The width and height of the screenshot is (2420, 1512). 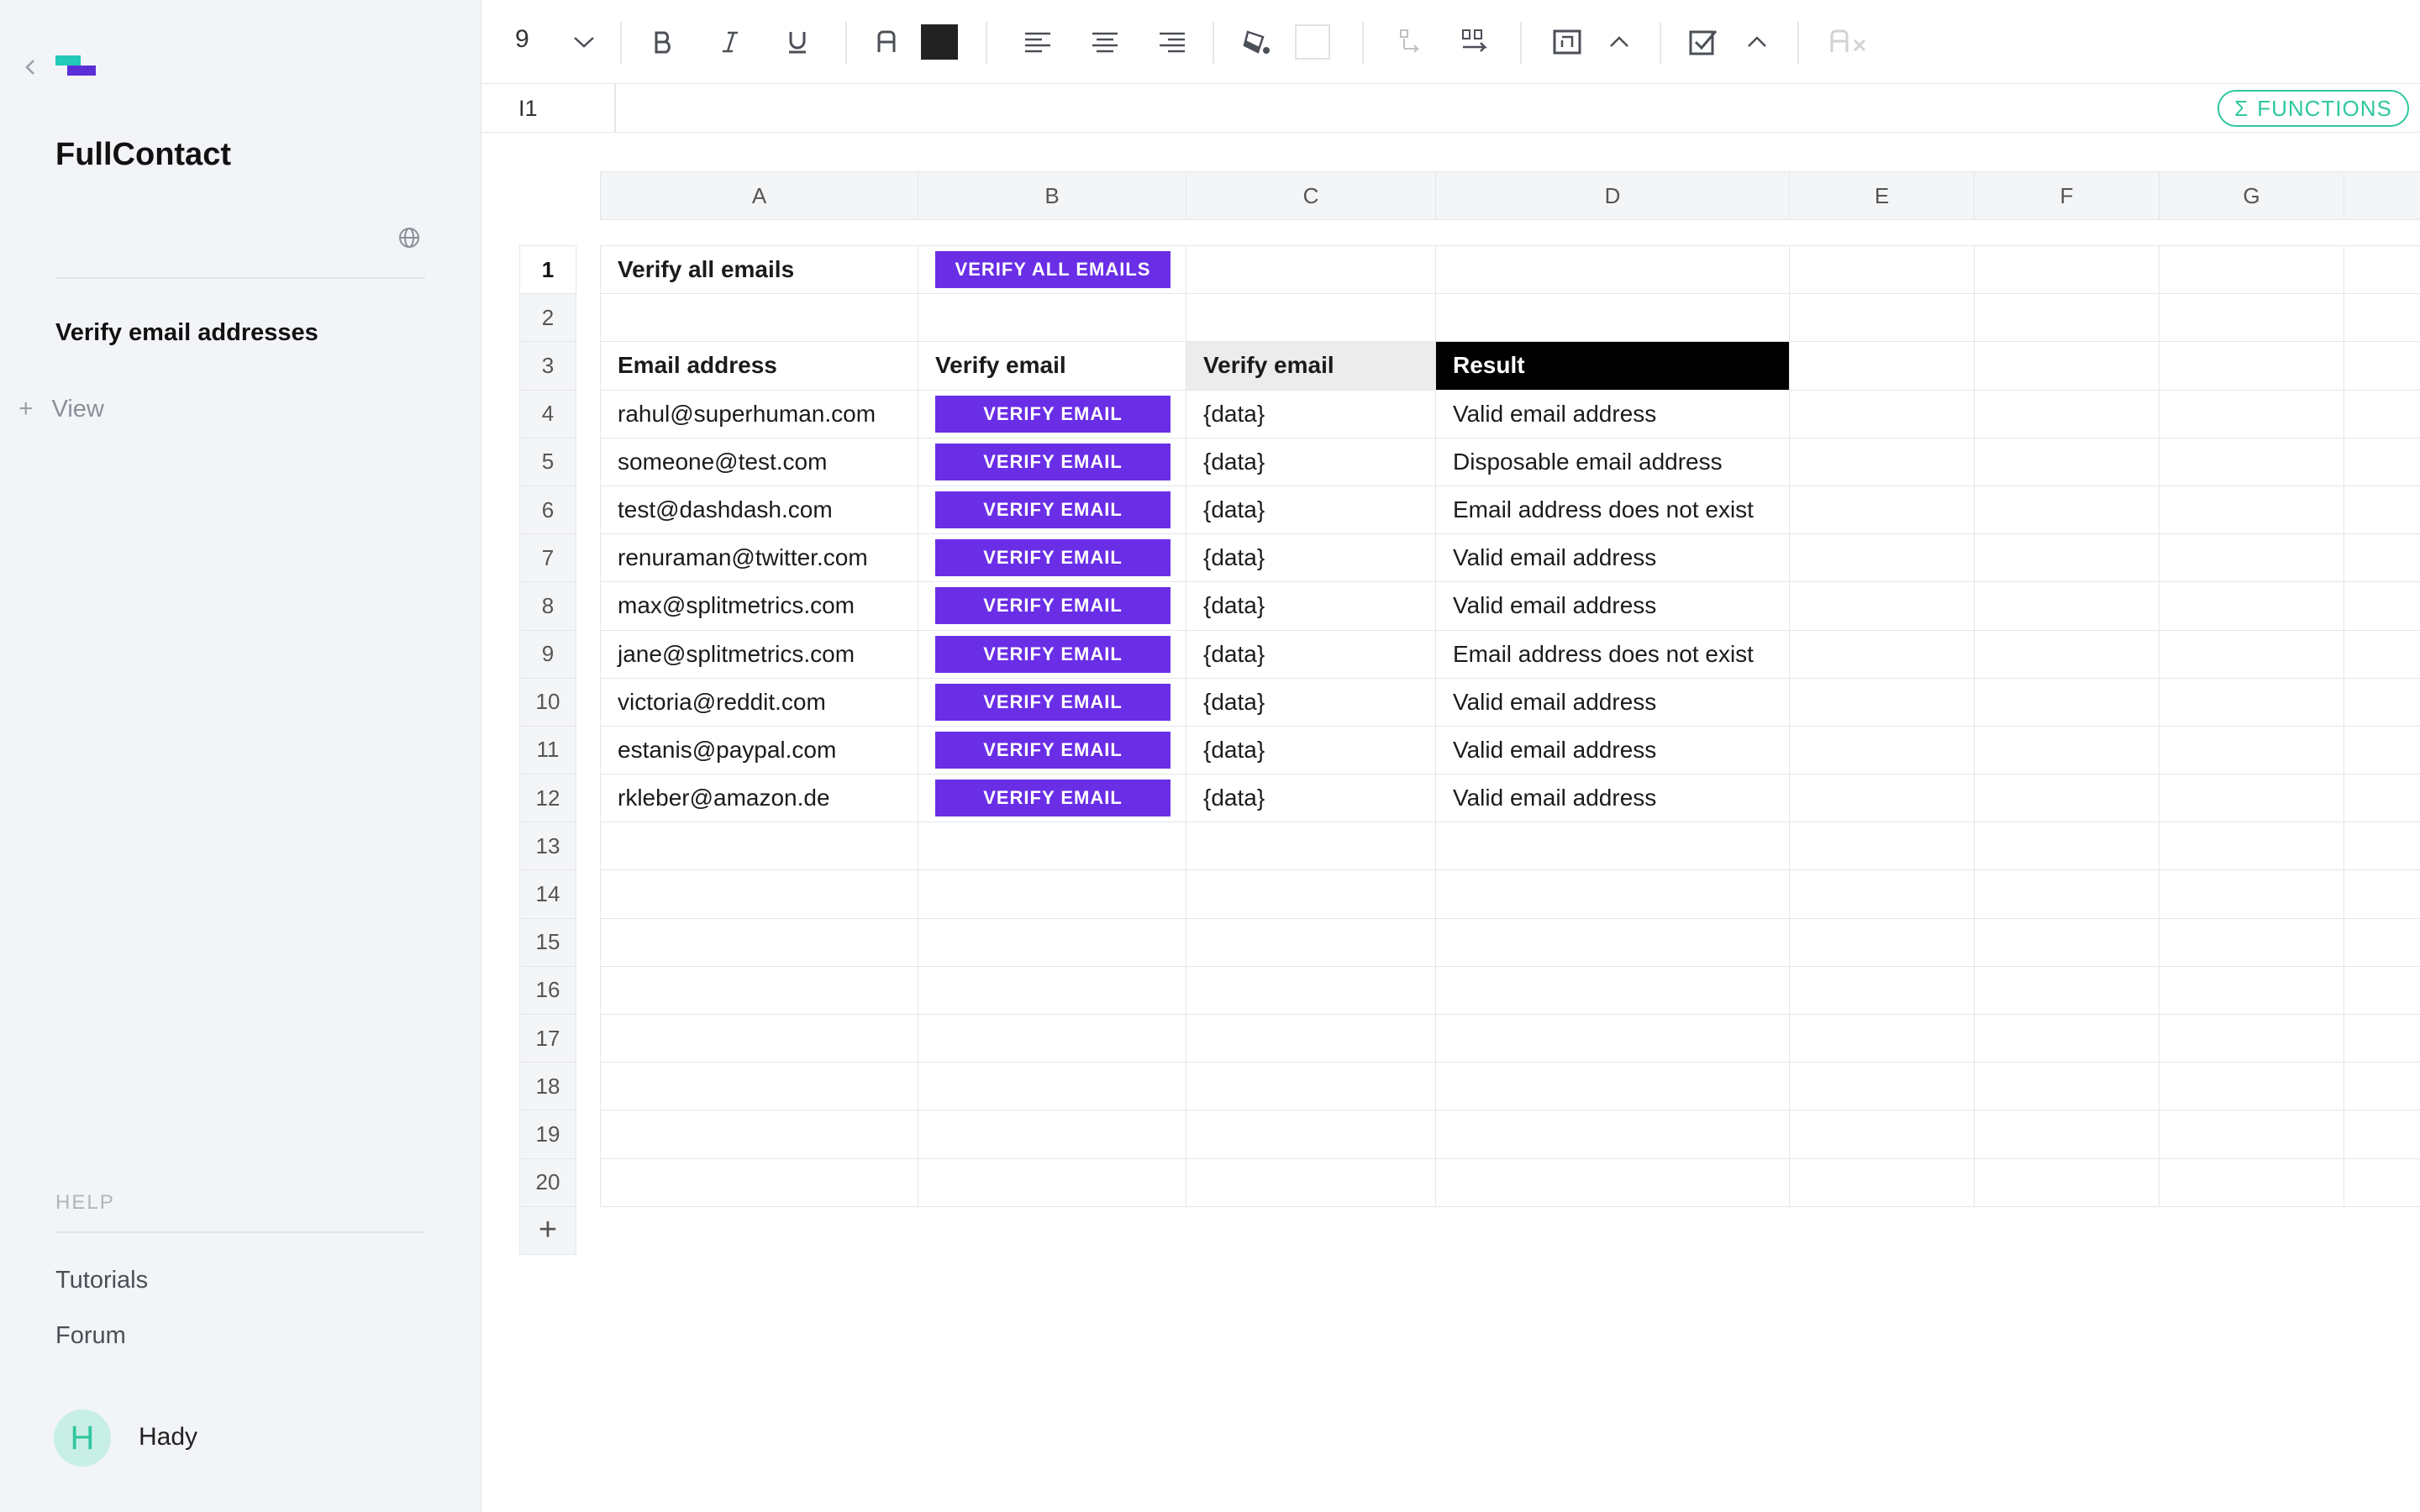 What do you see at coordinates (1882, 654) in the screenshot?
I see `cell-e9` at bounding box center [1882, 654].